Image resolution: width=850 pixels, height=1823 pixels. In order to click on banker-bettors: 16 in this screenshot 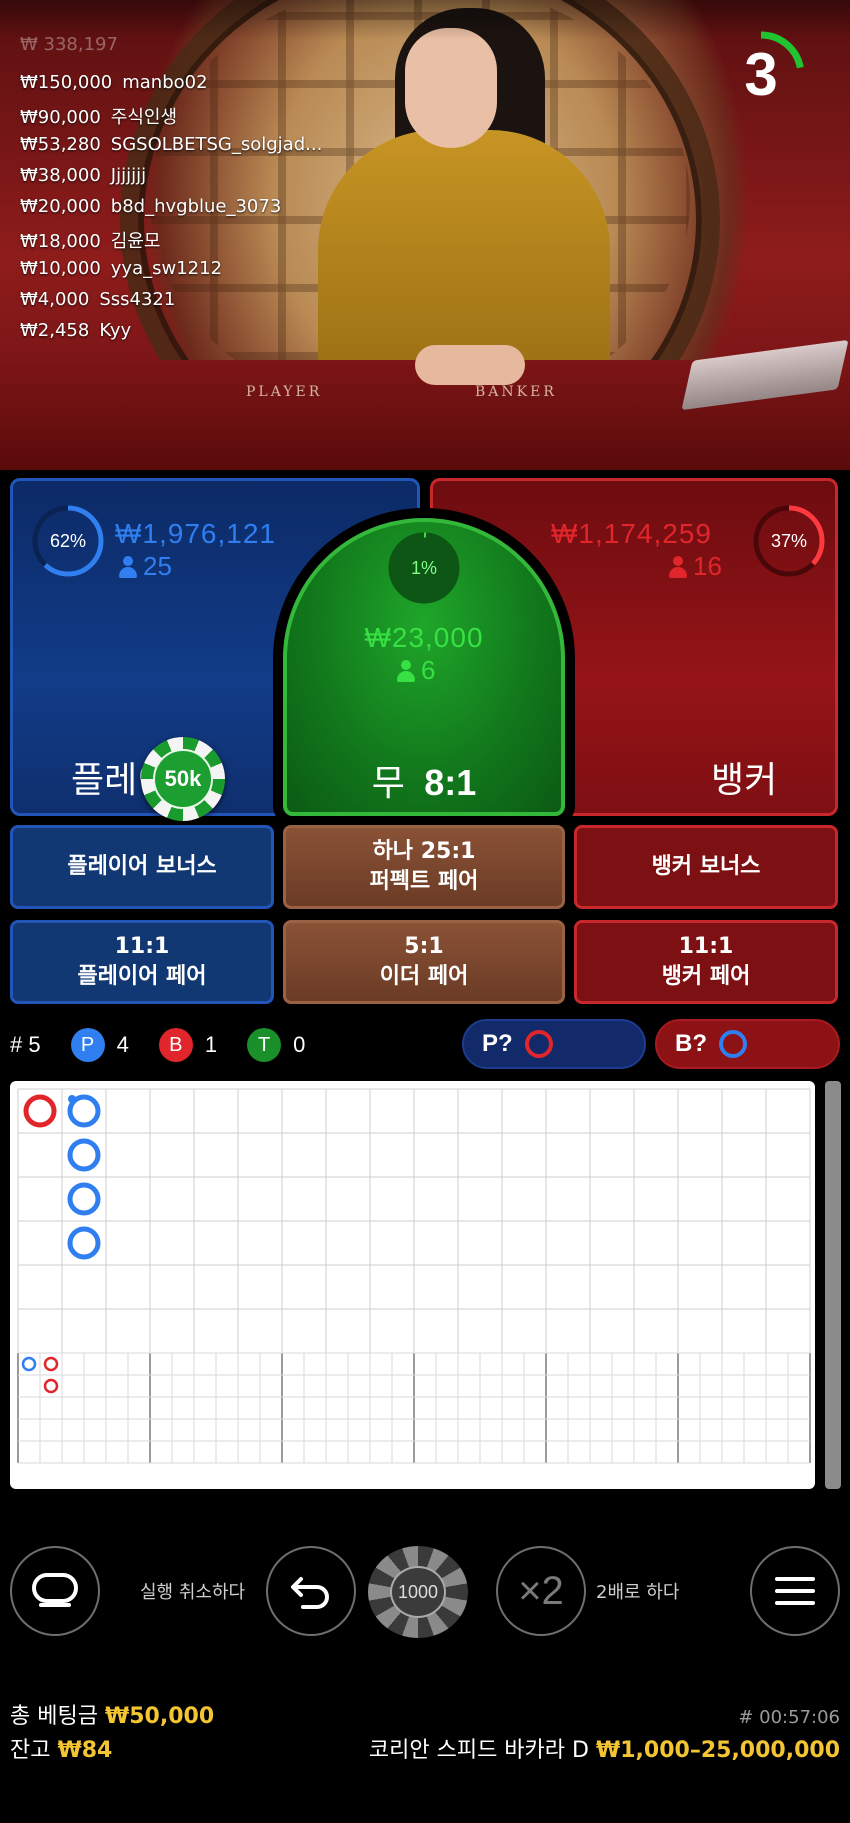, I will do `click(695, 566)`.